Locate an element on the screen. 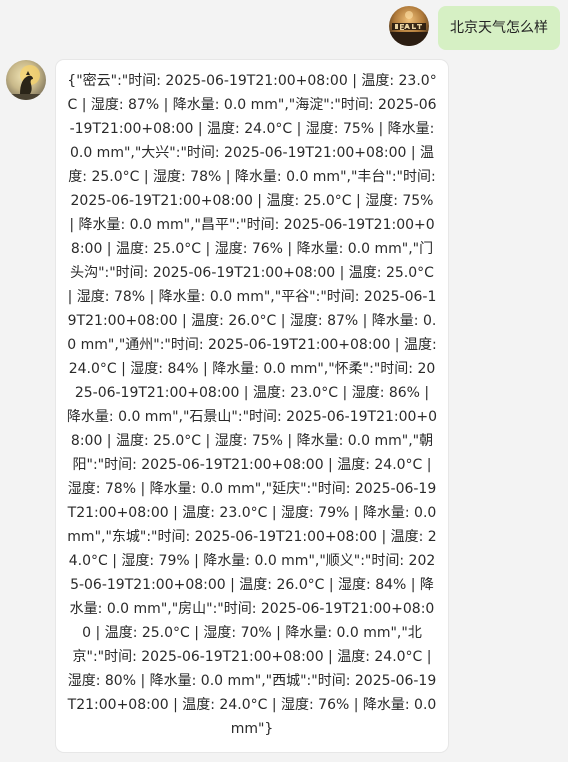  user-message-row: 北京天气怎么样 is located at coordinates (474, 28).